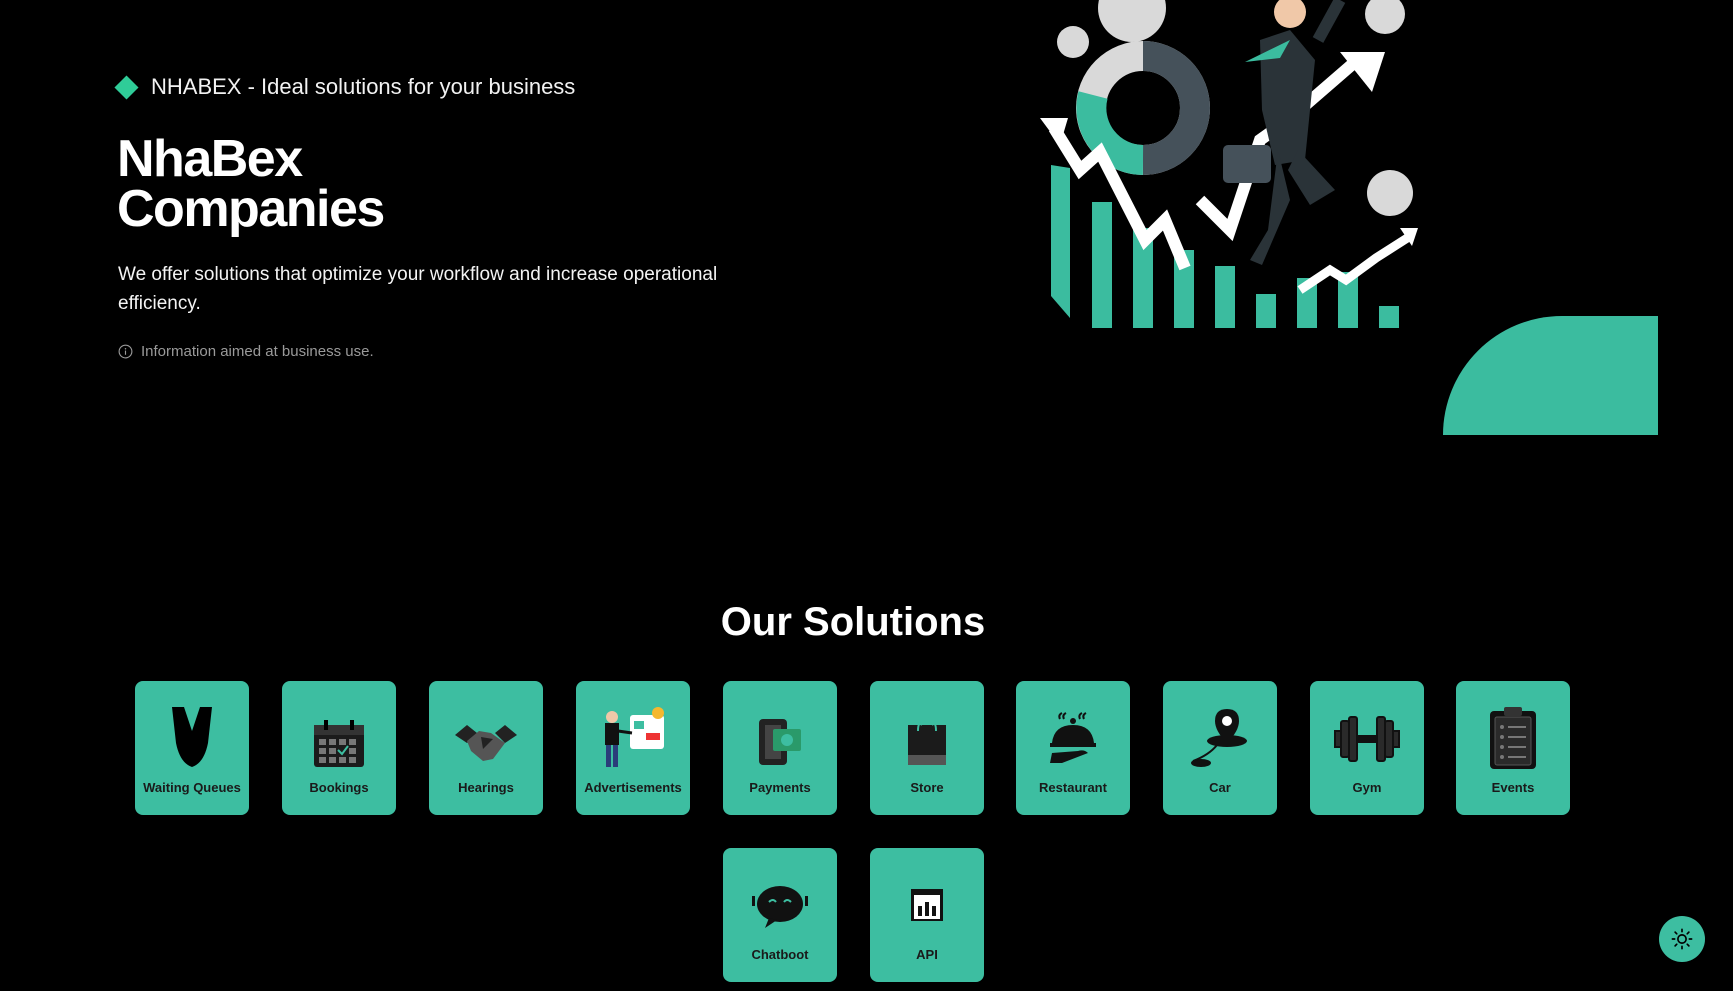 Image resolution: width=1733 pixels, height=991 pixels. What do you see at coordinates (486, 787) in the screenshot?
I see `card-label: Hearings` at bounding box center [486, 787].